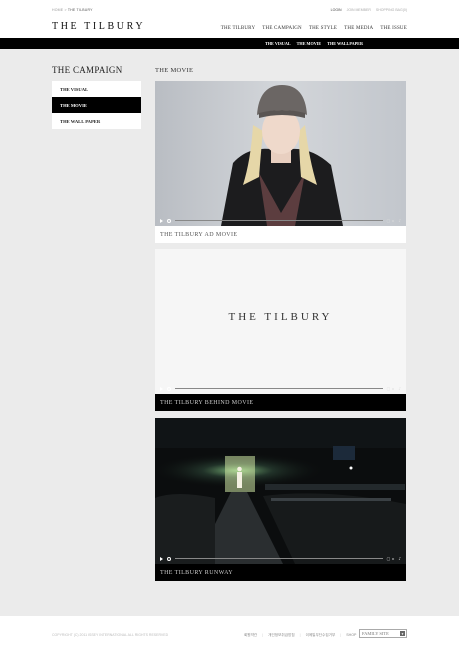 The height and width of the screenshot is (654, 459). What do you see at coordinates (351, 635) in the screenshot?
I see `footer-link-shop: SHOP` at bounding box center [351, 635].